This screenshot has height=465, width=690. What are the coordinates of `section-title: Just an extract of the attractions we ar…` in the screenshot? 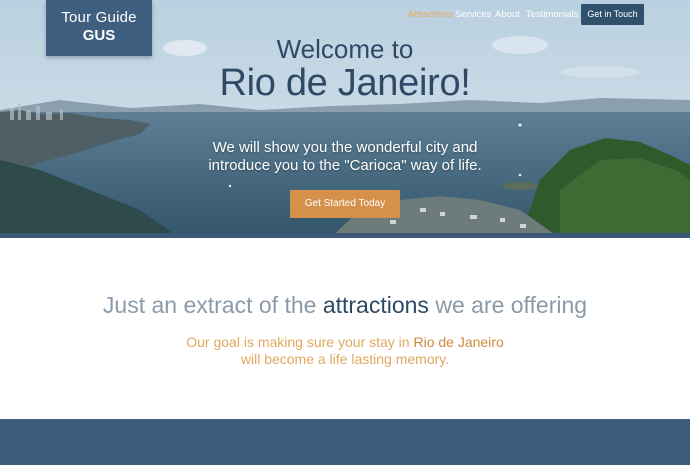 It's located at (345, 305).